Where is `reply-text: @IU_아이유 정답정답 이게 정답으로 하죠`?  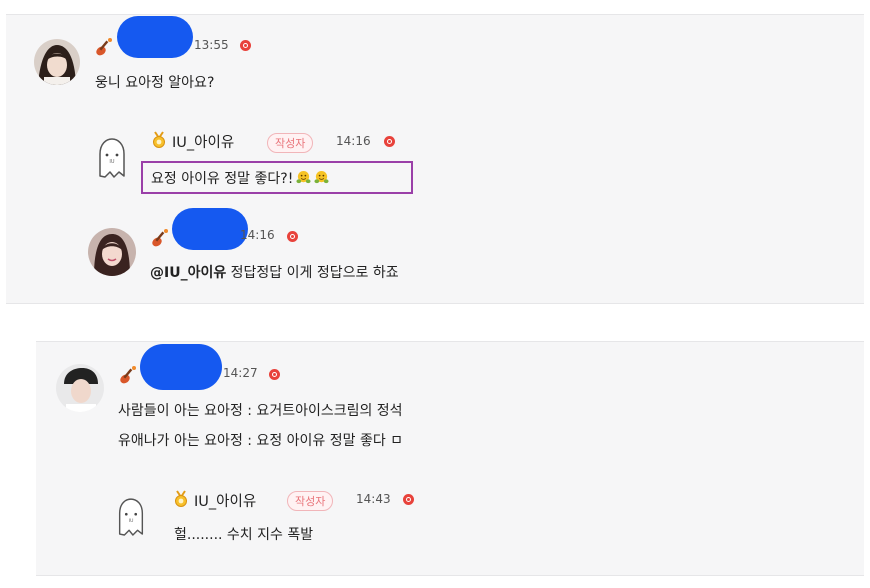 reply-text: @IU_아이유 정답정답 이게 정답으로 하죠 is located at coordinates (274, 272).